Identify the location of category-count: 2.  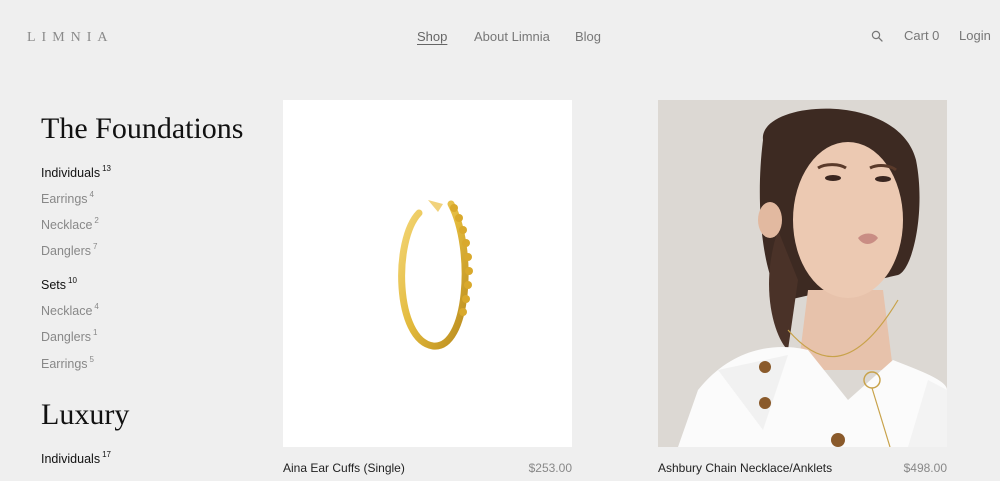
(96, 220).